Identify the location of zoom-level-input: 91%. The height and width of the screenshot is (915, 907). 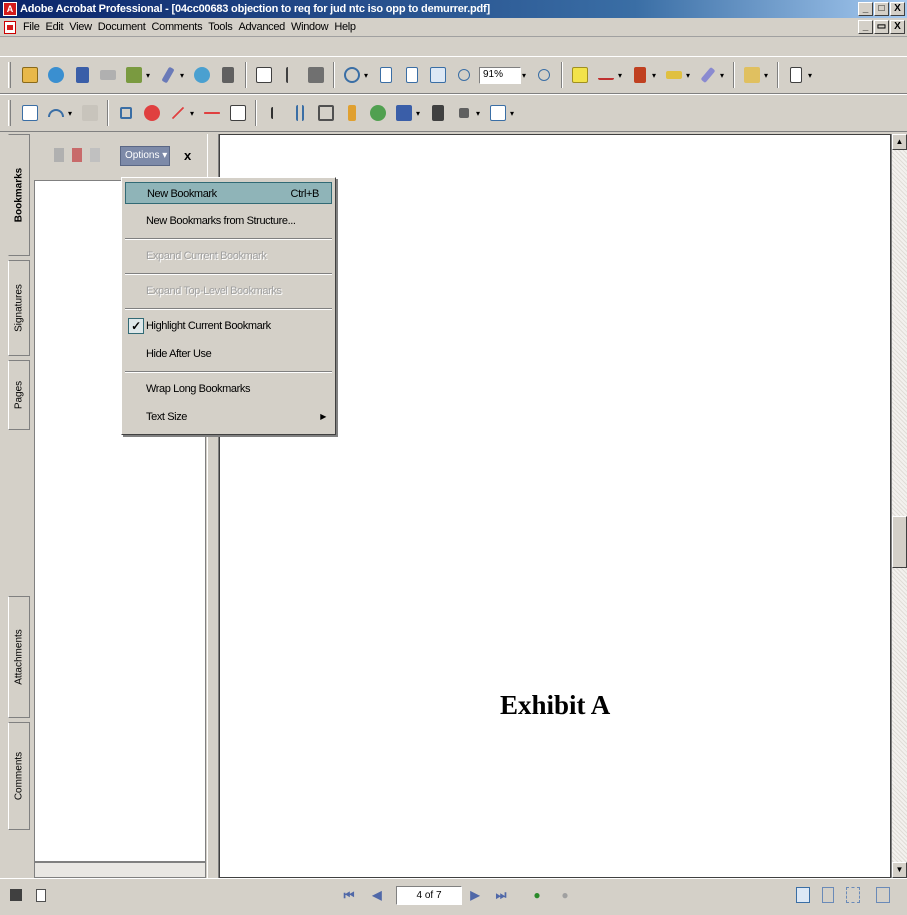
(500, 75).